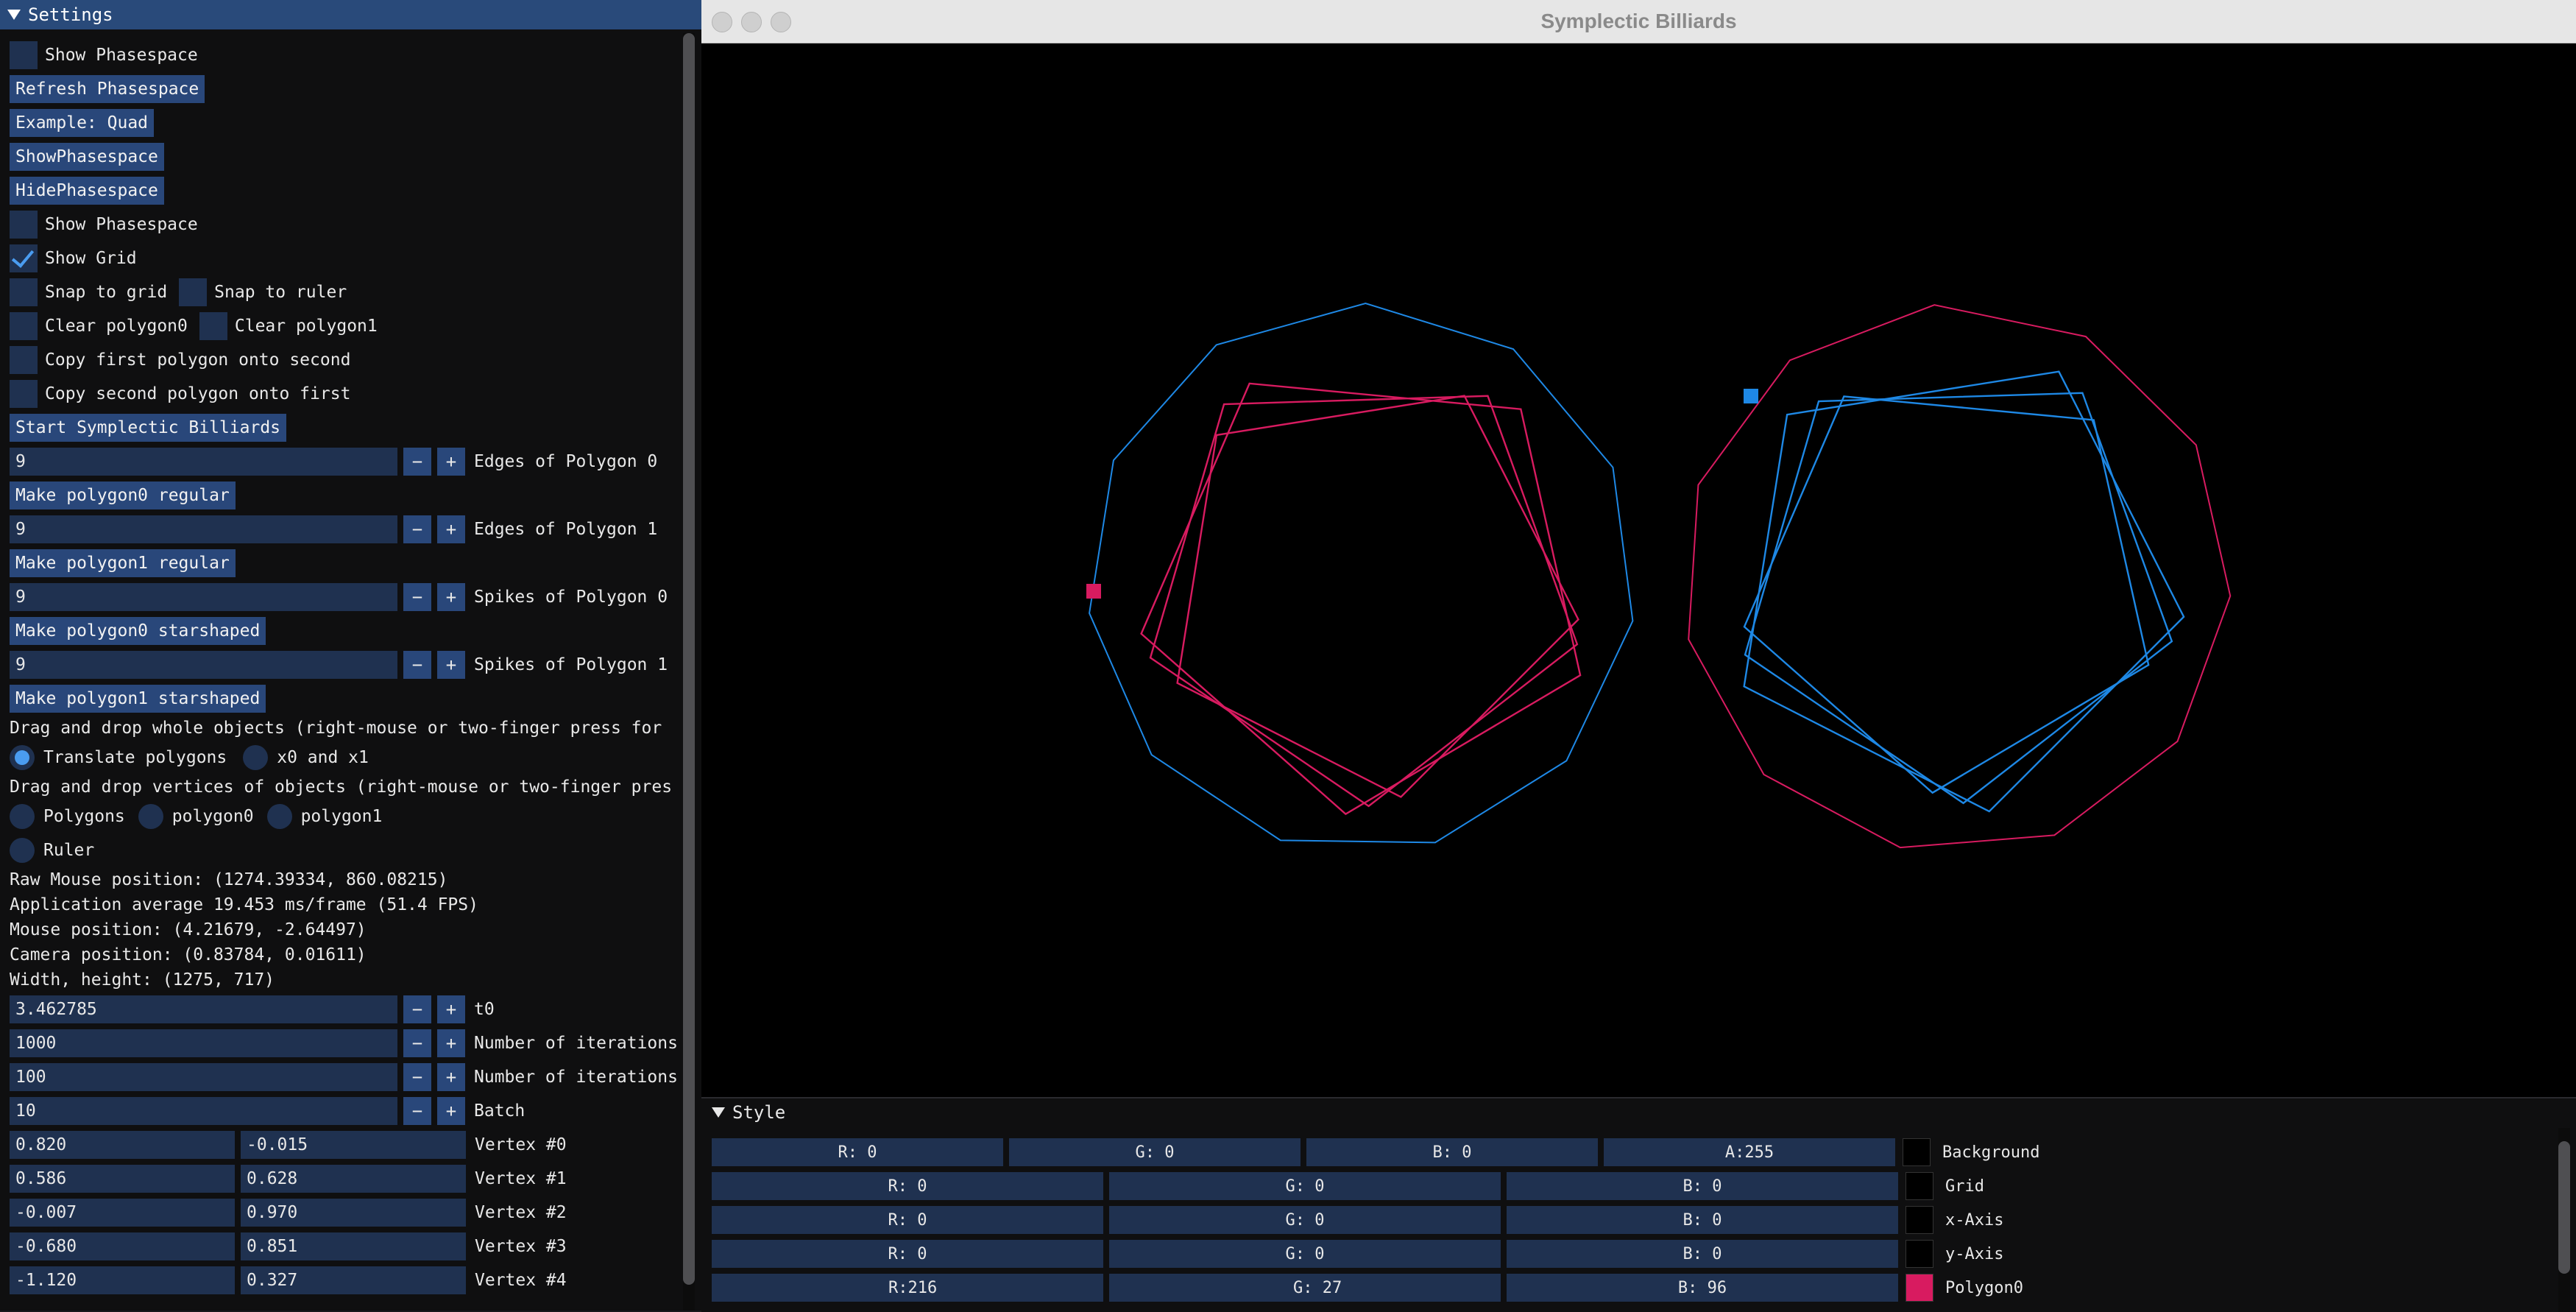 This screenshot has height=1312, width=2576. What do you see at coordinates (521, 1212) in the screenshot?
I see `vertex-label: Vertex #2` at bounding box center [521, 1212].